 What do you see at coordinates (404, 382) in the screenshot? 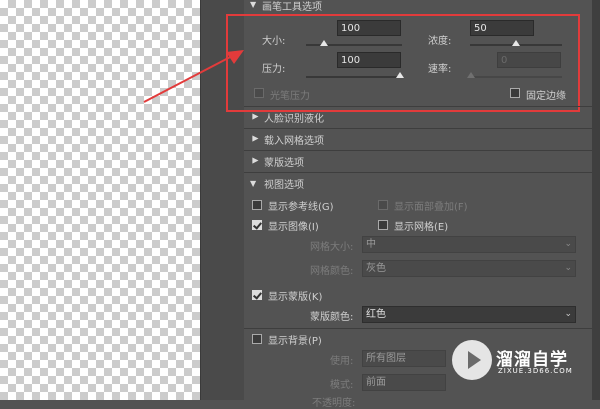
I see `mode-select: 前面` at bounding box center [404, 382].